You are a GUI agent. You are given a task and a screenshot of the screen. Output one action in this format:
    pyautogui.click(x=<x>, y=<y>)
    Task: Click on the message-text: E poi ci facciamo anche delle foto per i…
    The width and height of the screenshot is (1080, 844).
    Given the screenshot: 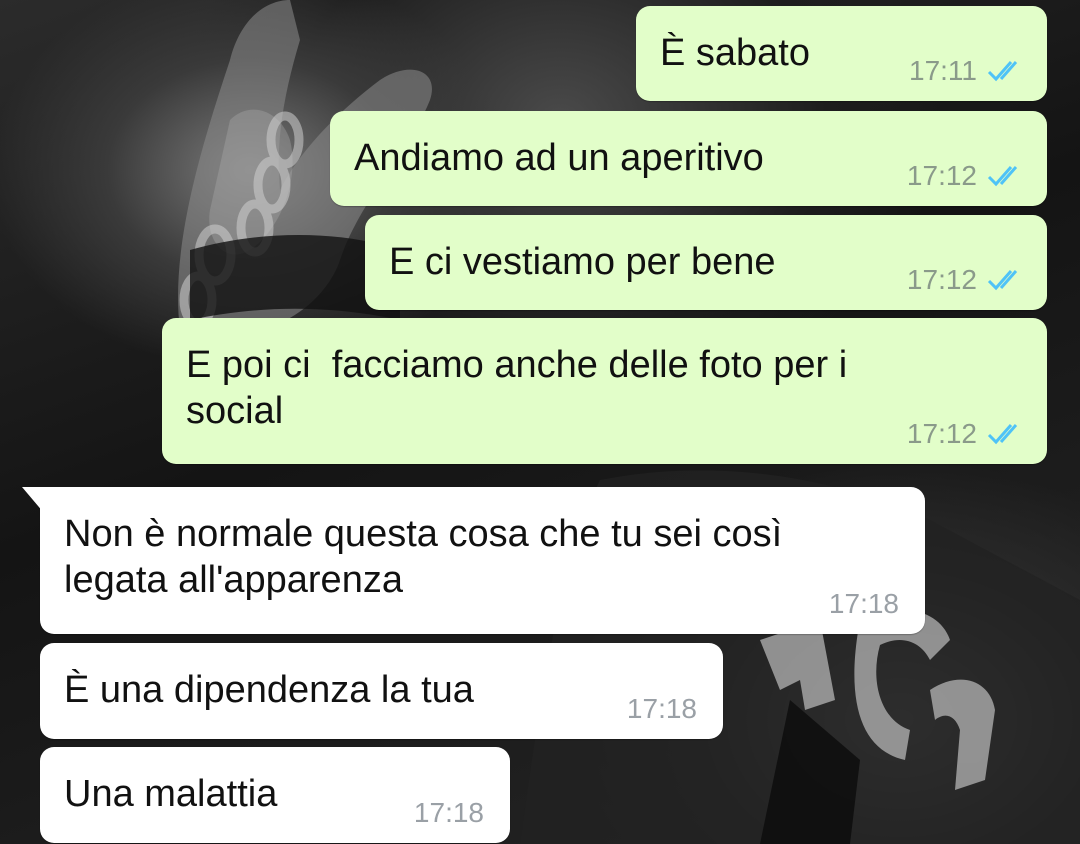 What is the action you would take?
    pyautogui.click(x=517, y=388)
    